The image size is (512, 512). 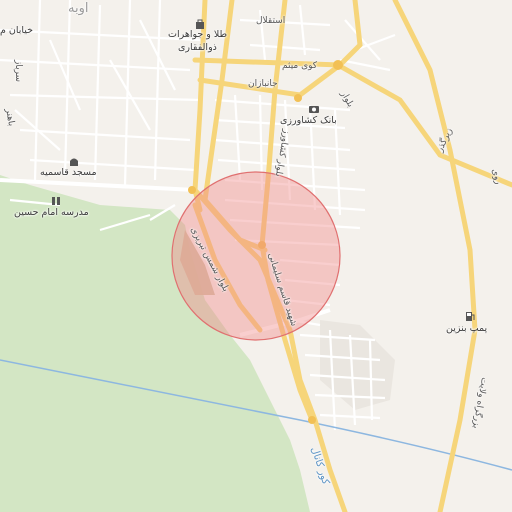 What do you see at coordinates (271, 21) in the screenshot?
I see `label-esteghlal: استقلال` at bounding box center [271, 21].